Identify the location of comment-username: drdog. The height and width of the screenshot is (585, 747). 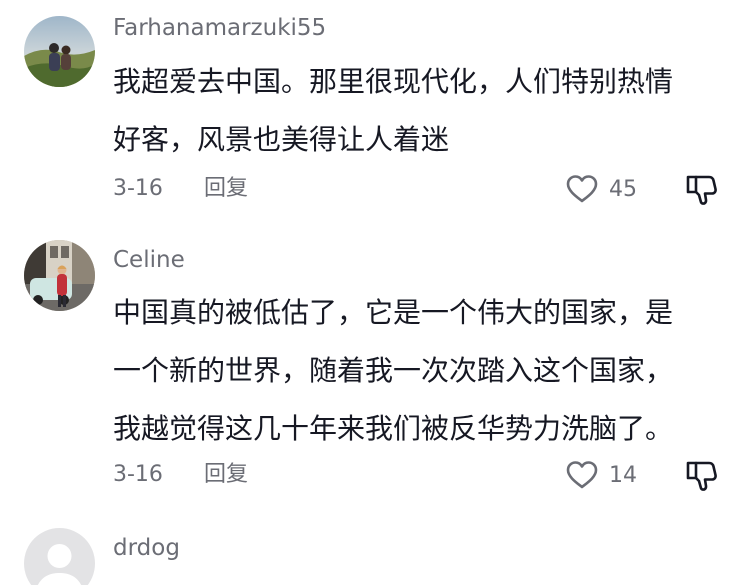
(146, 548).